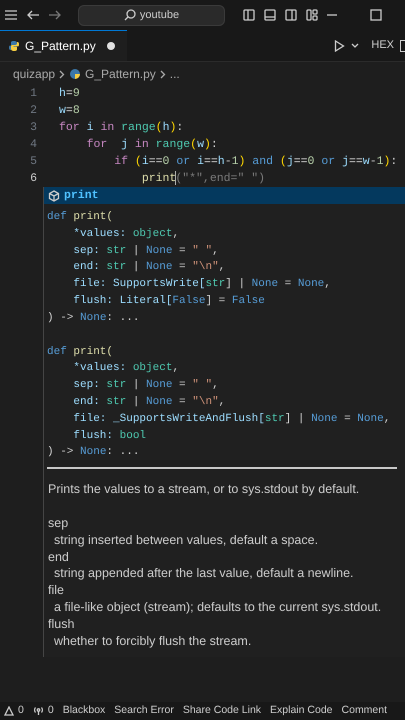 The image size is (405, 720). I want to click on param-description: string inserted between values, default a space., so click(186, 540).